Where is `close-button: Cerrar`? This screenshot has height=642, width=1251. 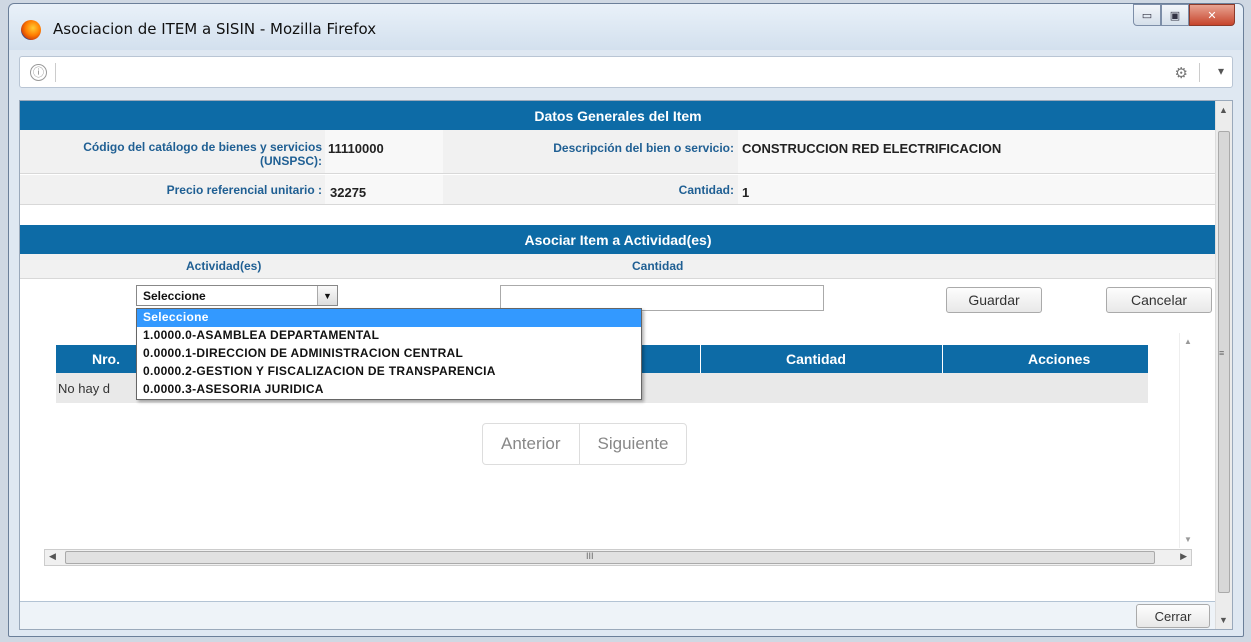
close-button: Cerrar is located at coordinates (1173, 616).